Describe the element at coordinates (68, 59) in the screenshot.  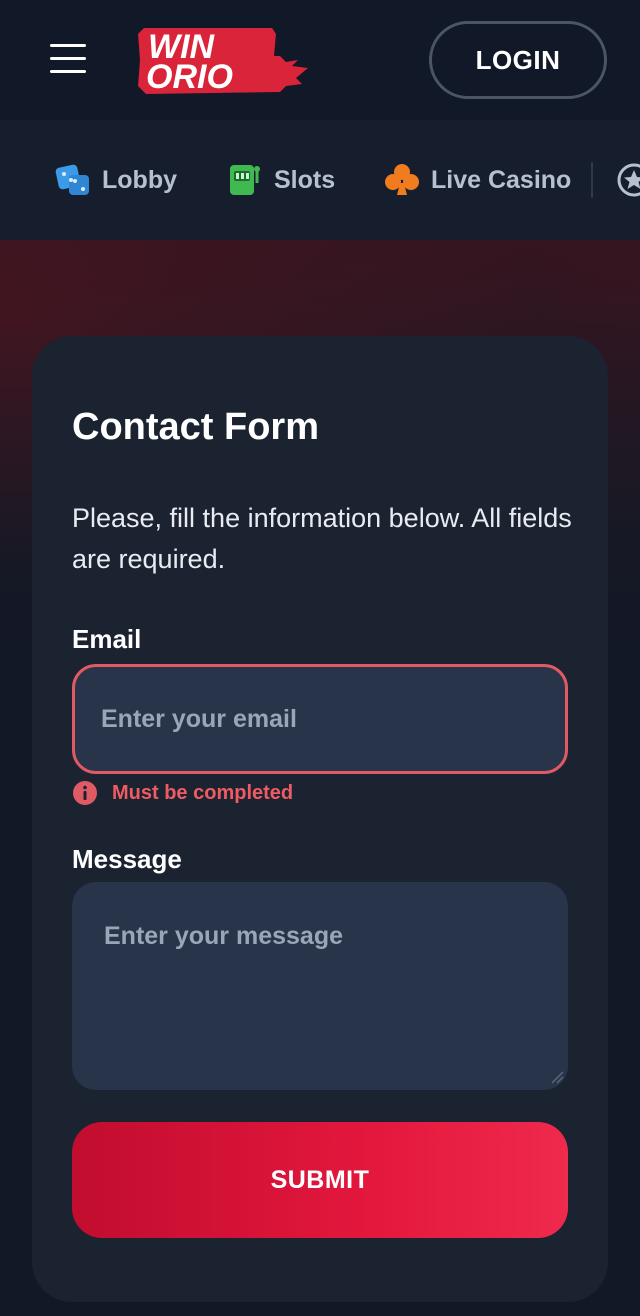
I see `hamburger-menu-icon` at that location.